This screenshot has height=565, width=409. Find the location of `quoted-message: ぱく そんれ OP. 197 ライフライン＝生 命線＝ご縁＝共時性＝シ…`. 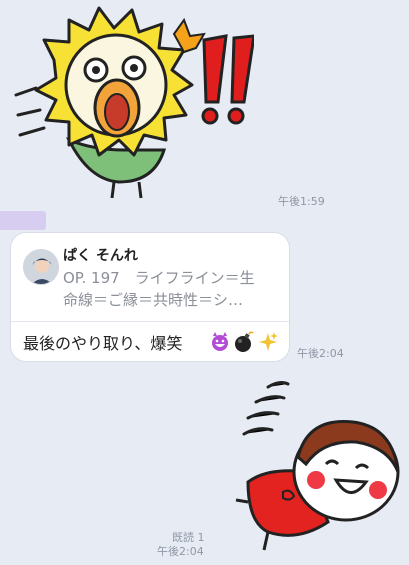

quoted-message: ぱく そんれ OP. 197 ライフライン＝生 命線＝ご縁＝共時性＝シ… is located at coordinates (150, 277).